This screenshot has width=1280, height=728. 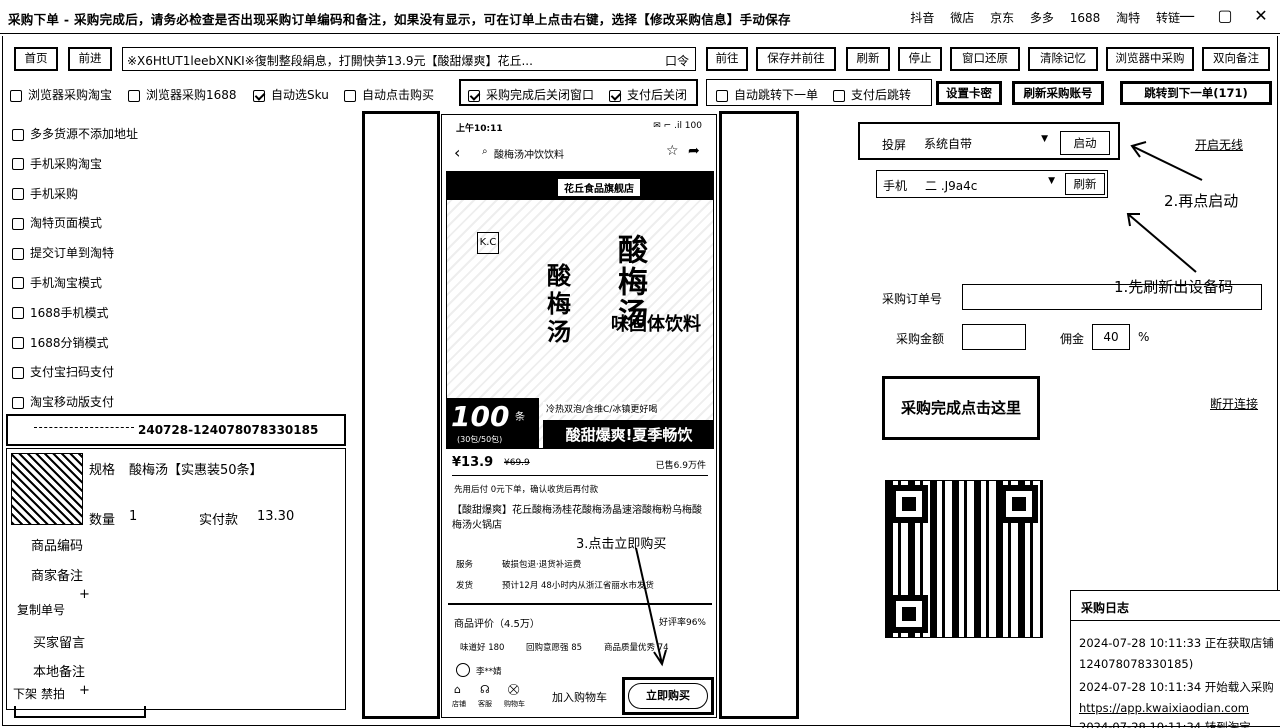 I want to click on search-text: 酸梅汤冲饮饮料, so click(x=529, y=153).